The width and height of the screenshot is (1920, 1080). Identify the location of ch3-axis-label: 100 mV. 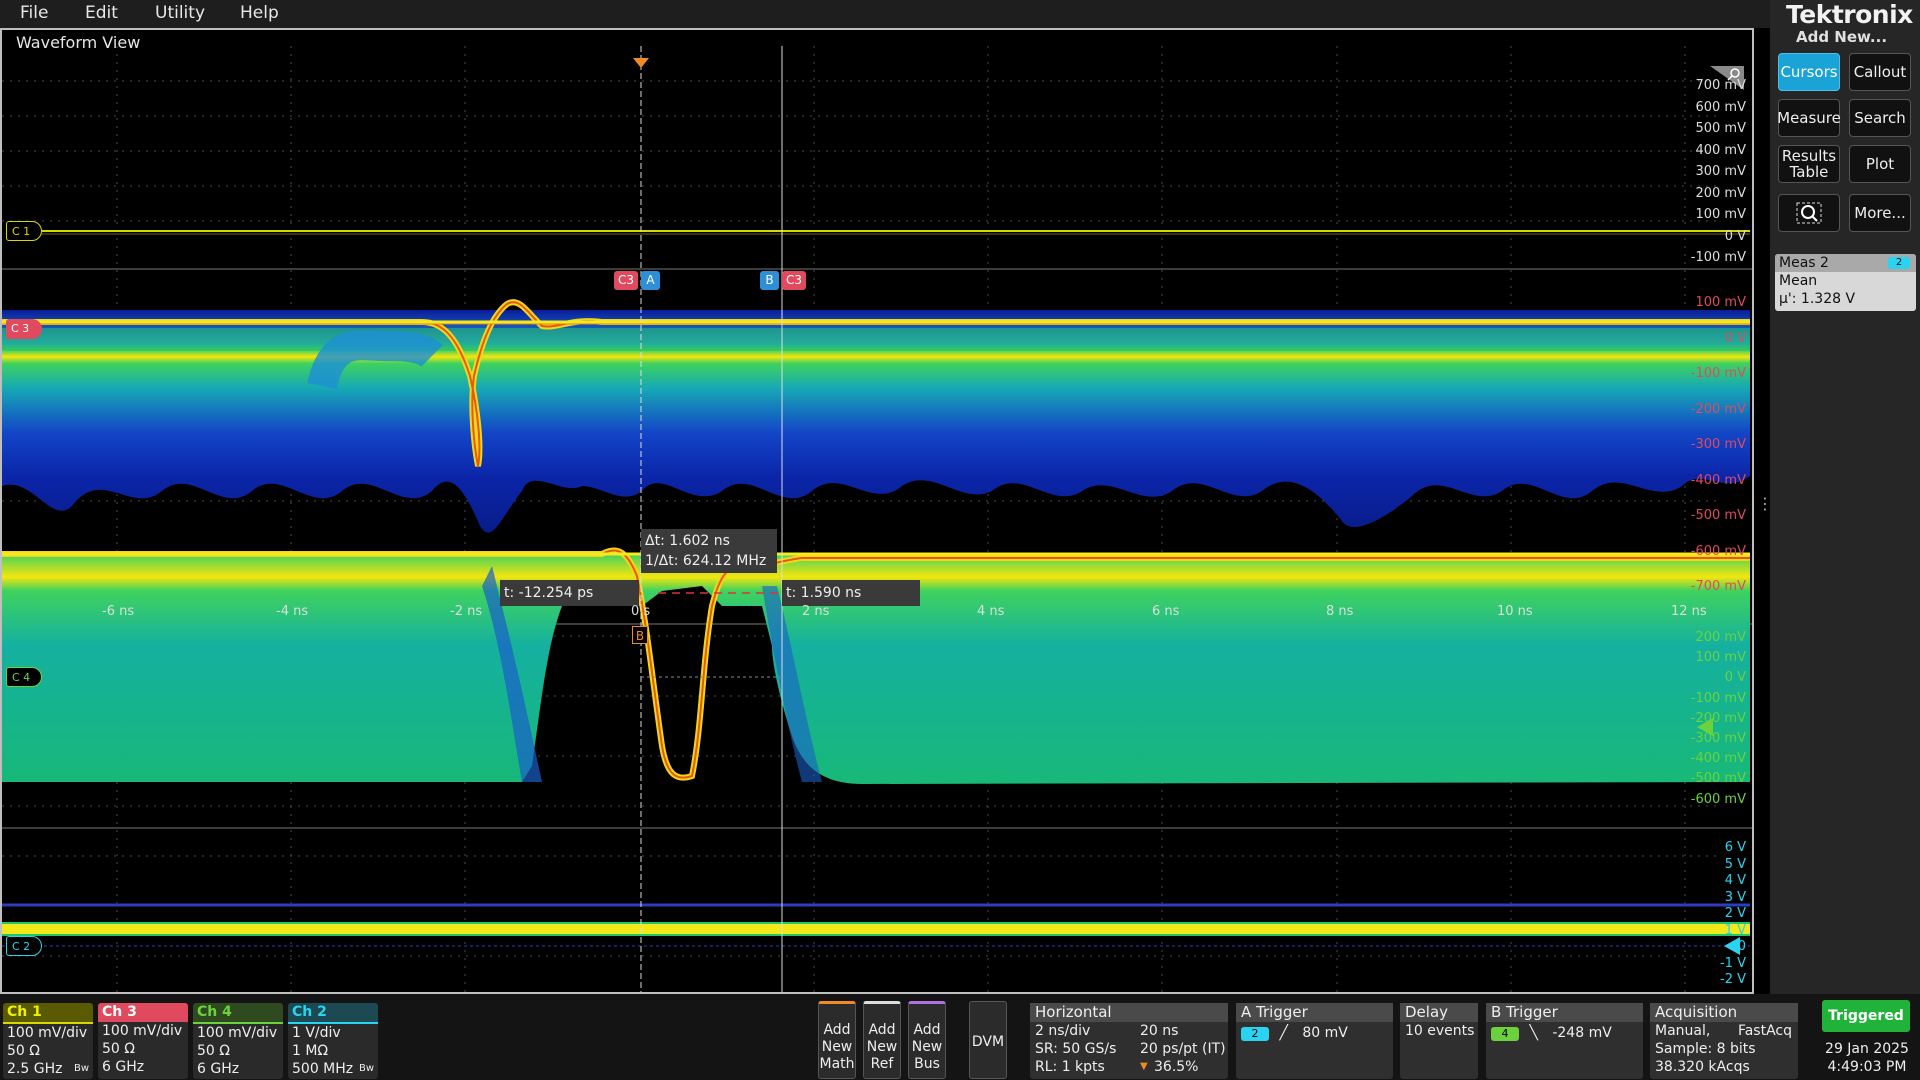
(1720, 302).